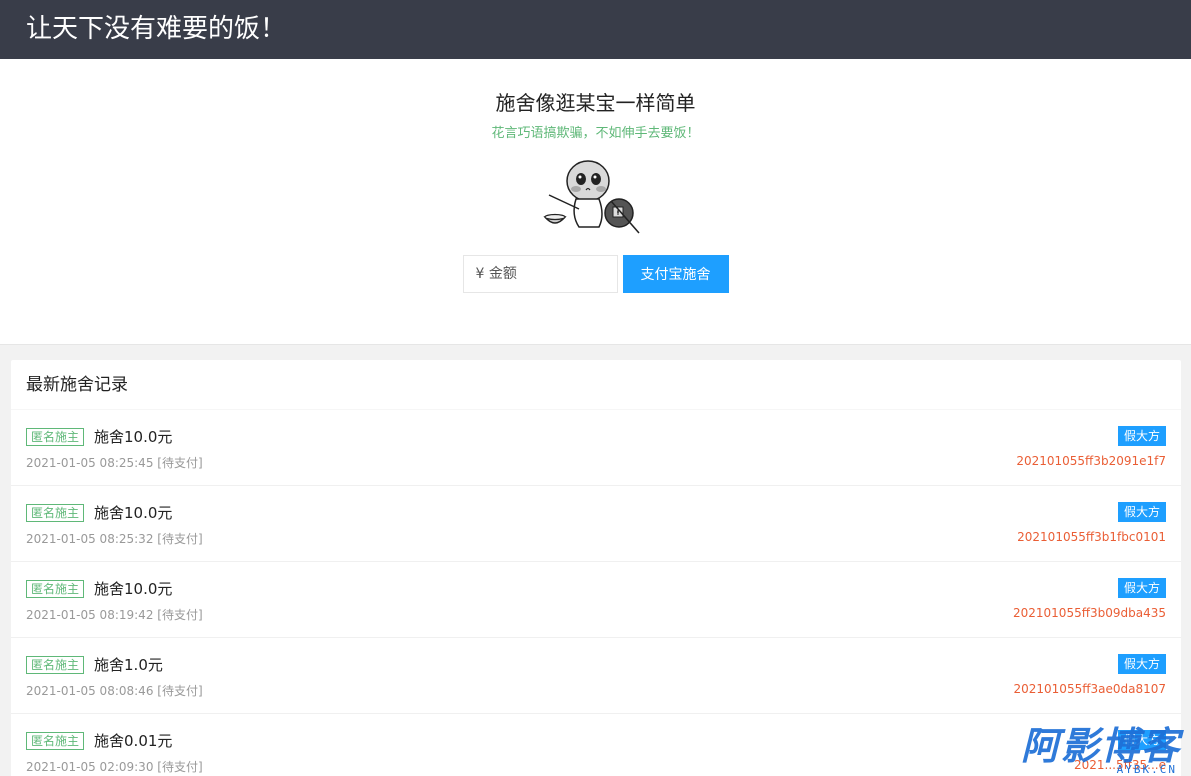  What do you see at coordinates (156, 29) in the screenshot?
I see `site-title: 让天下没有难要的饭！` at bounding box center [156, 29].